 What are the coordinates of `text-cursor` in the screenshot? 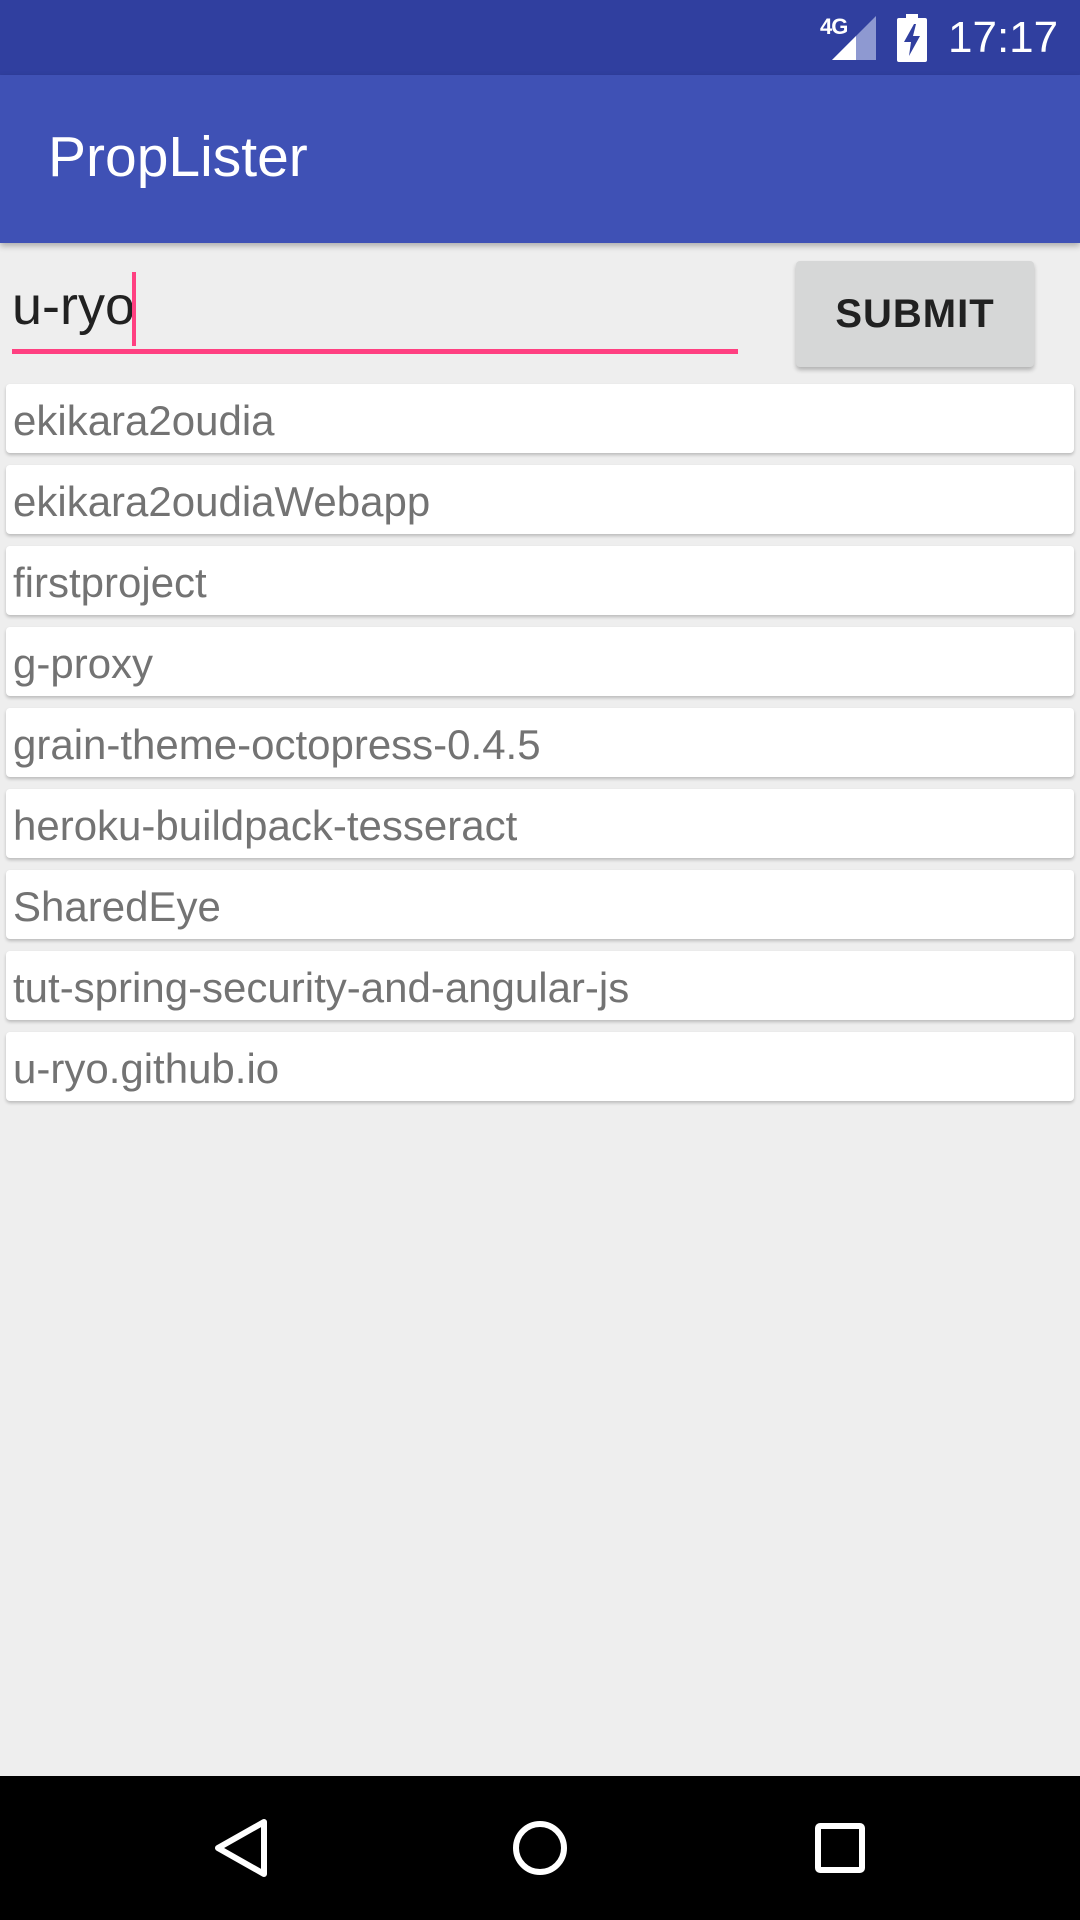 It's located at (134, 309).